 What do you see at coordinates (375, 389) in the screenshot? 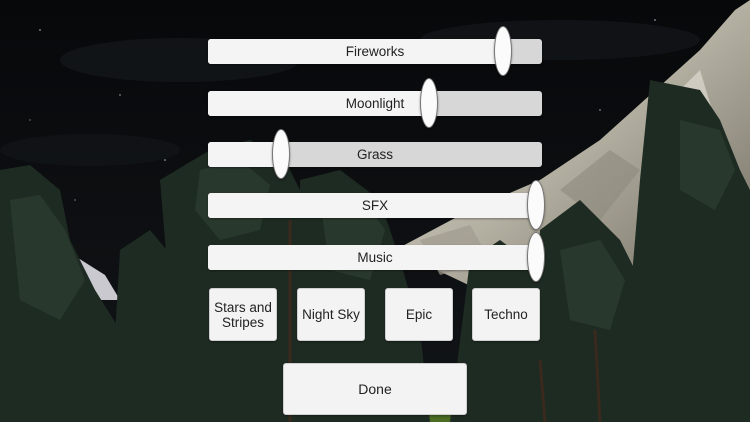
I see `done-button: Done` at bounding box center [375, 389].